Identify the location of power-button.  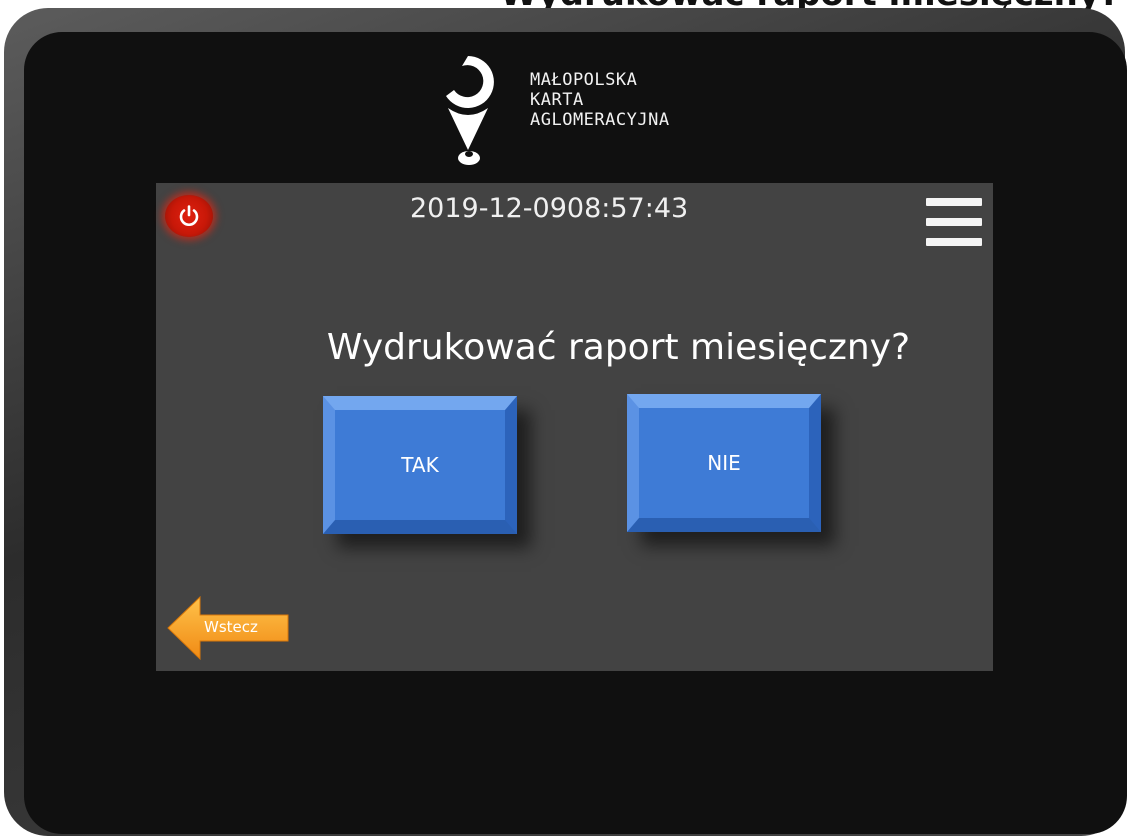
(189, 216).